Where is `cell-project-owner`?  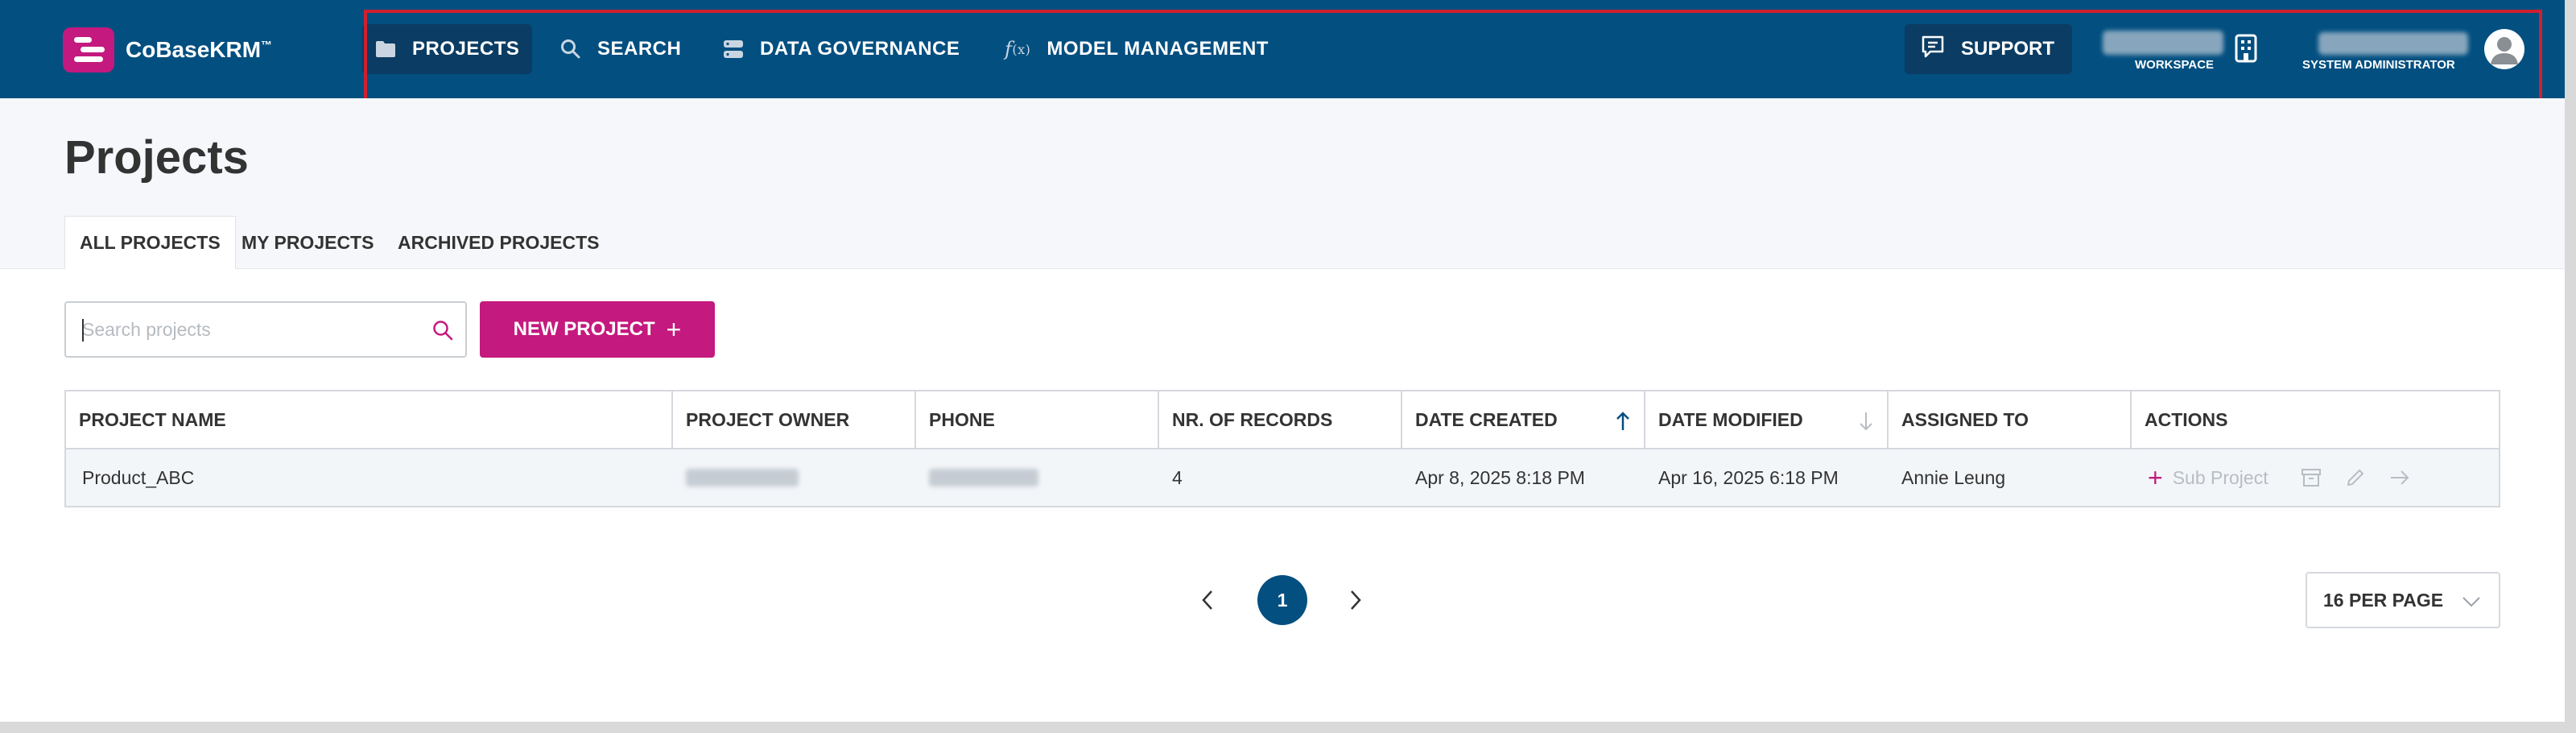
cell-project-owner is located at coordinates (794, 478).